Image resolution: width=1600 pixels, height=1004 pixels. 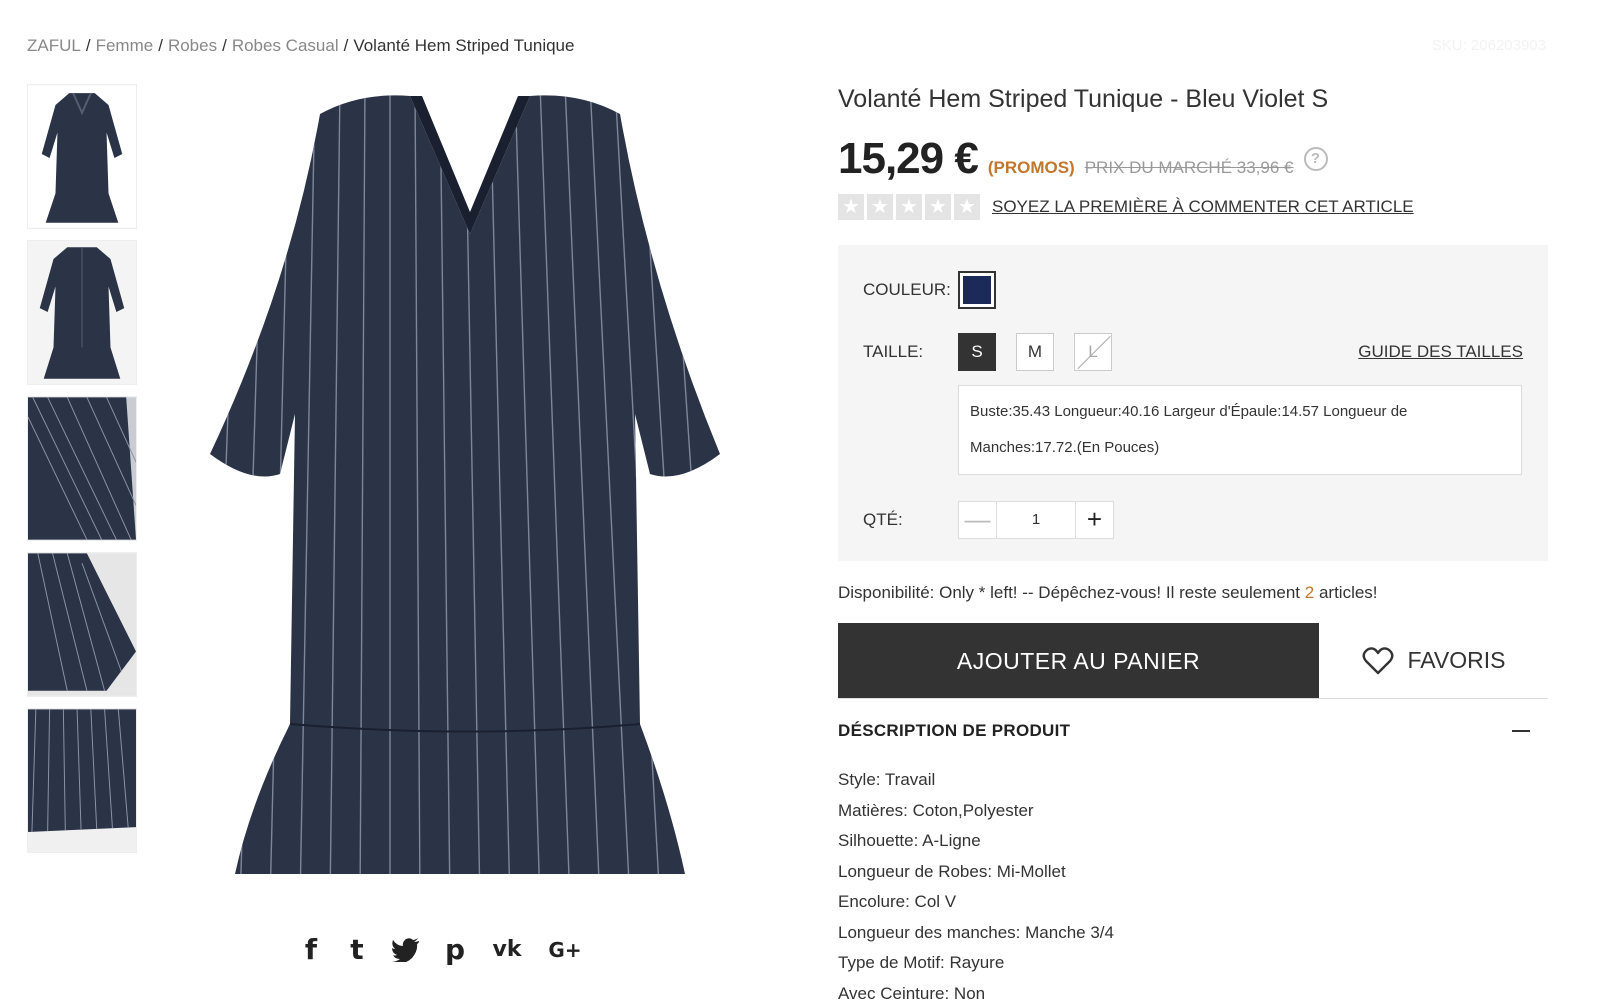 I want to click on quantity-row: QTÉ: — 1 +, so click(x=1193, y=520).